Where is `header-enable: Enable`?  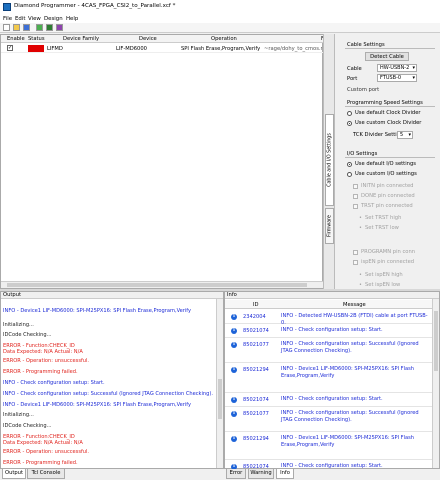
header-enable: Enable is located at coordinates (16, 39).